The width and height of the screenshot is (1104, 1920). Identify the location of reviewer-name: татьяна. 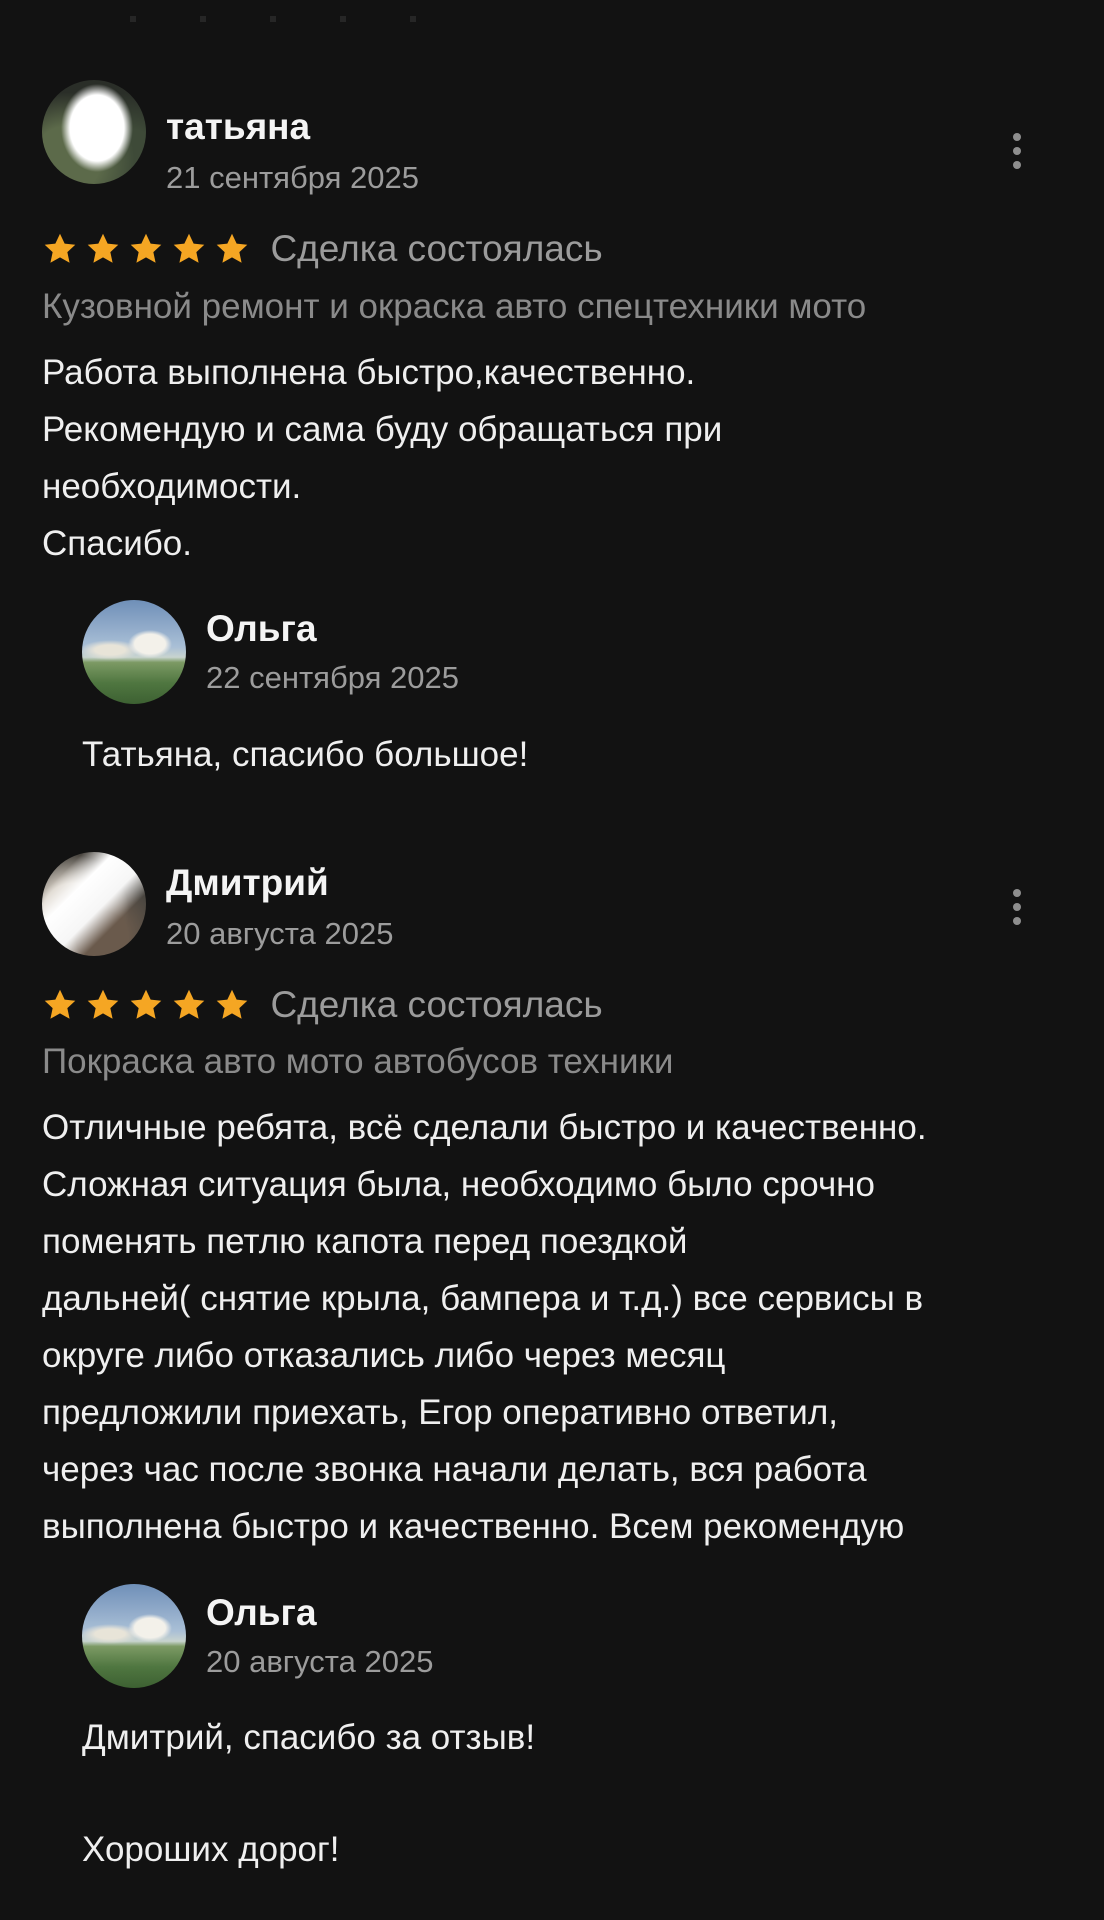
(238, 127).